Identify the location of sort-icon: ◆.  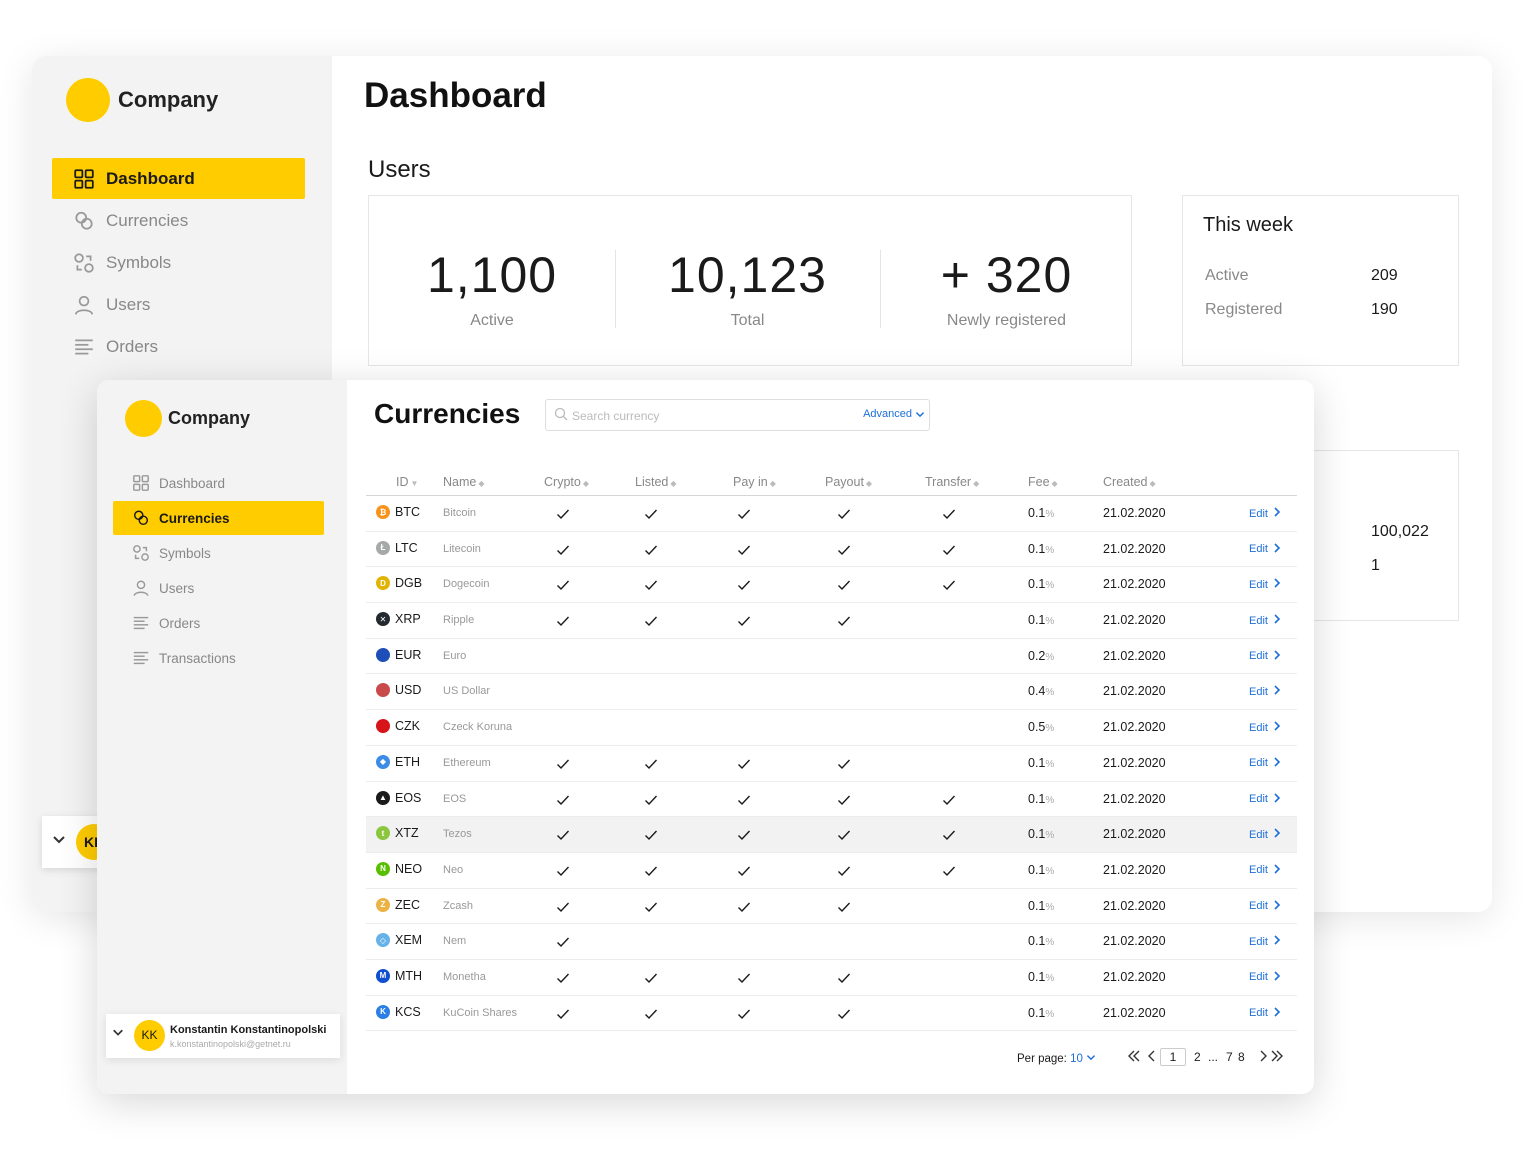
(772, 483).